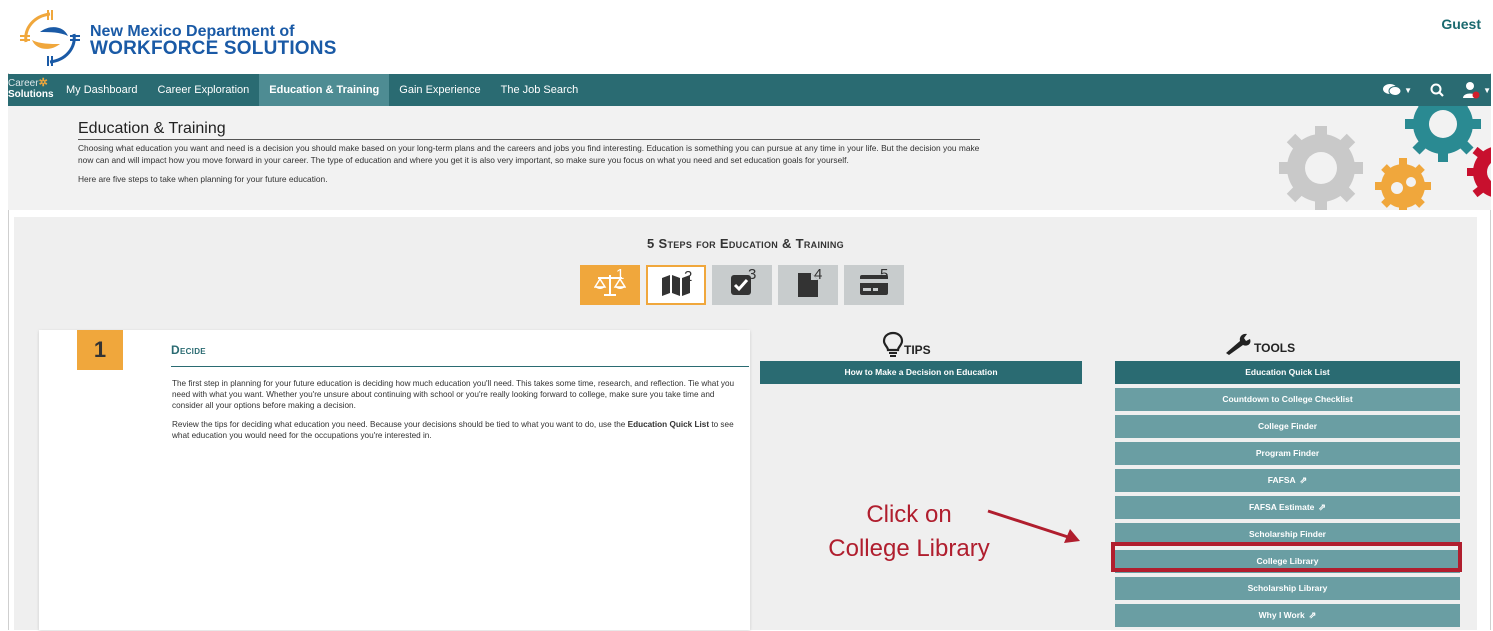 The image size is (1493, 631). I want to click on tips-heading: TIPS, so click(906, 344).